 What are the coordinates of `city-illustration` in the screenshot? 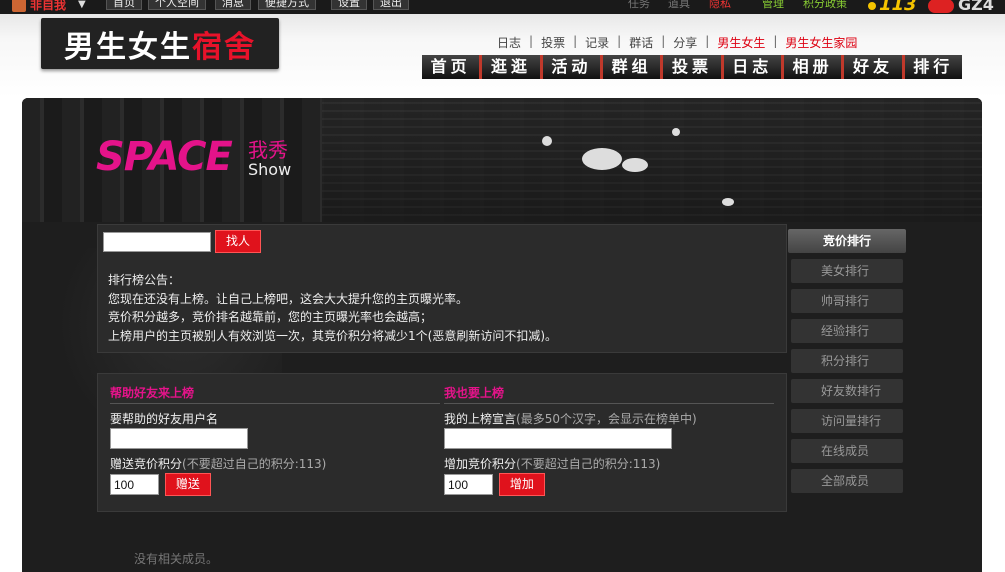 It's located at (652, 160).